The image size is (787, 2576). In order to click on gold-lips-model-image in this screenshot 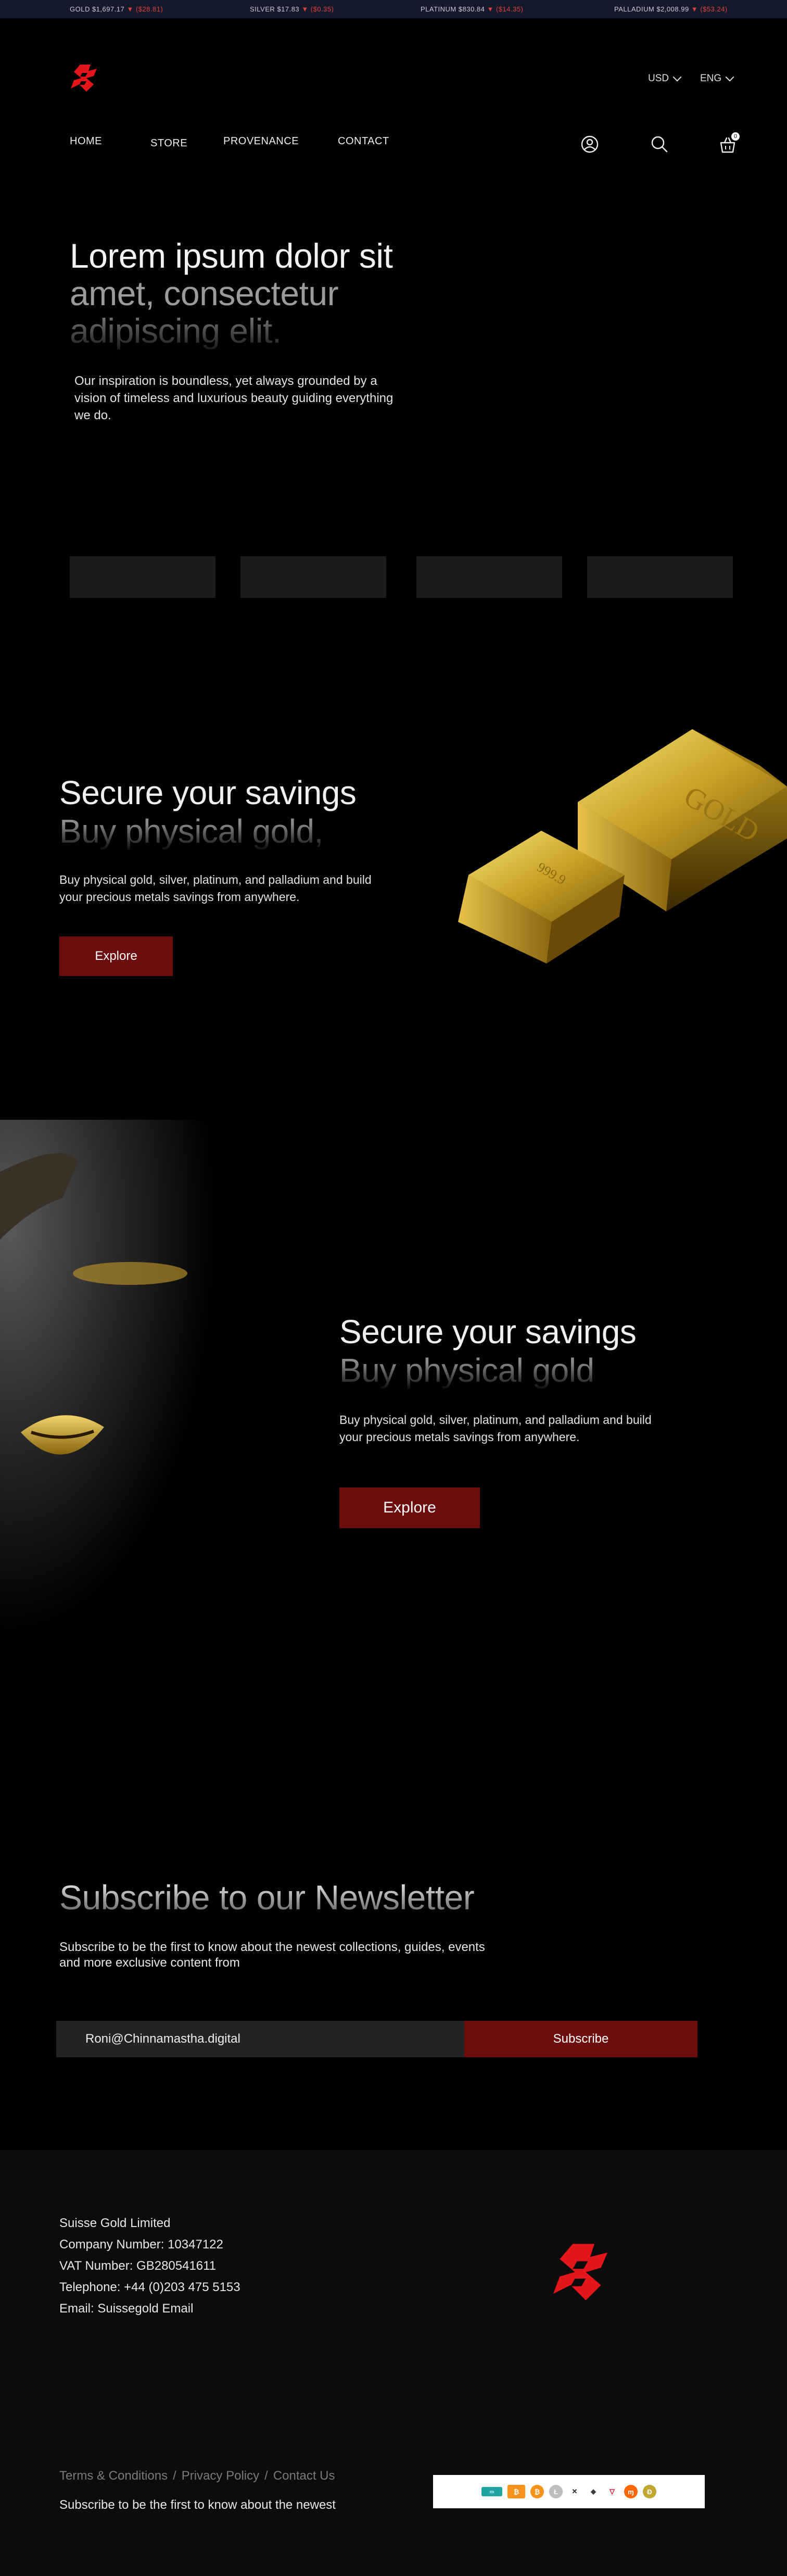, I will do `click(125, 1393)`.